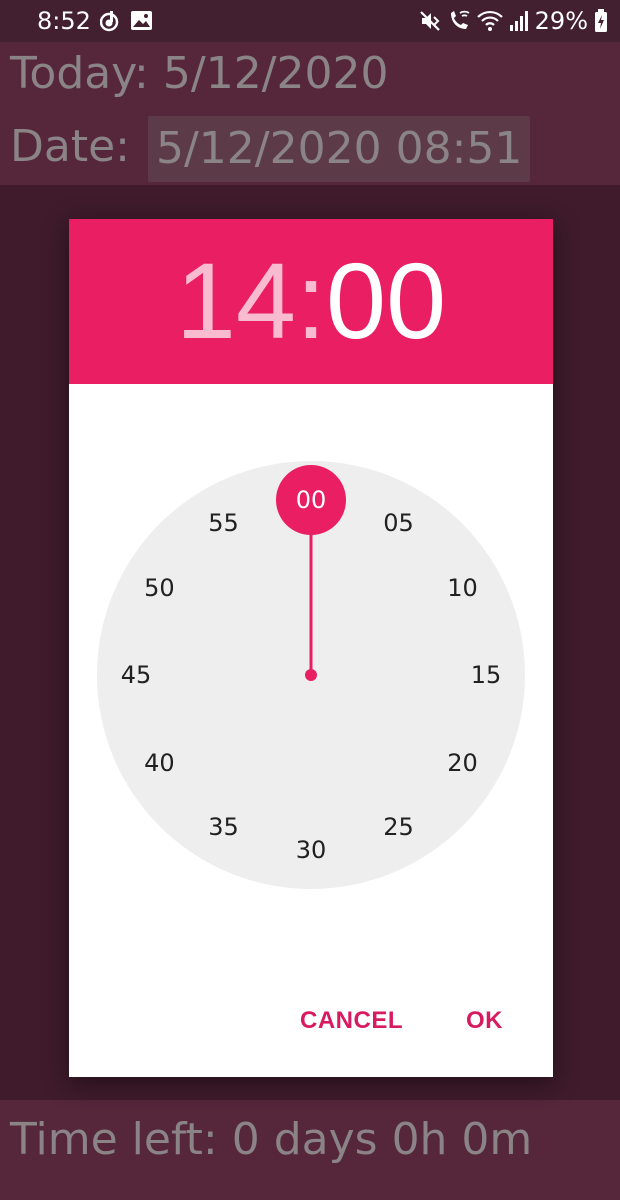 This screenshot has height=1200, width=620. I want to click on status-right: 29%, so click(513, 21).